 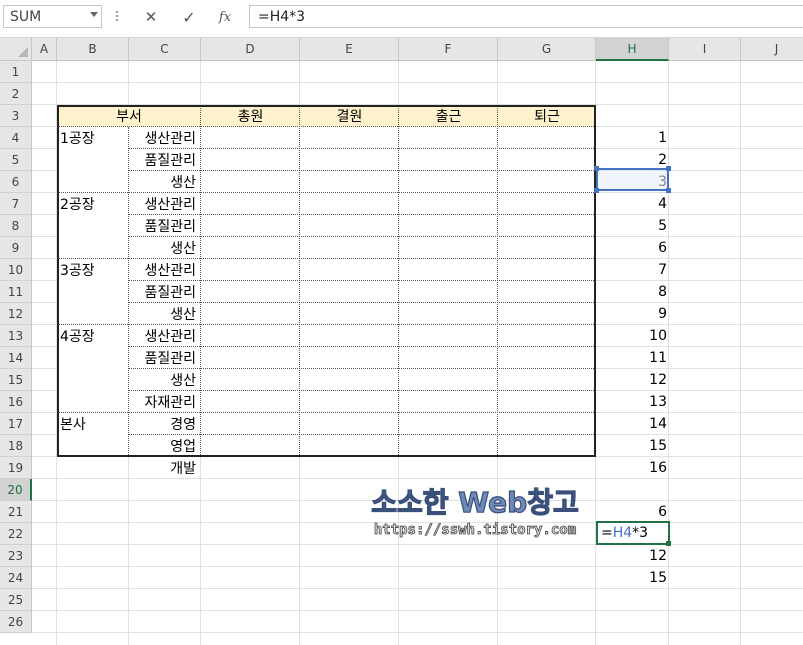 I want to click on table-header-absent: 결원, so click(x=349, y=116).